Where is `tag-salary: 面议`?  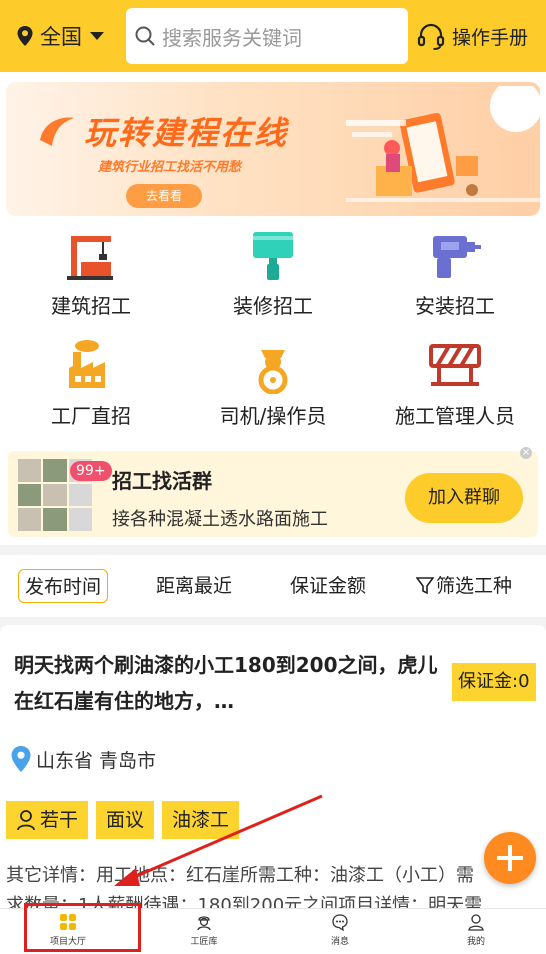
tag-salary: 面议 is located at coordinates (125, 820).